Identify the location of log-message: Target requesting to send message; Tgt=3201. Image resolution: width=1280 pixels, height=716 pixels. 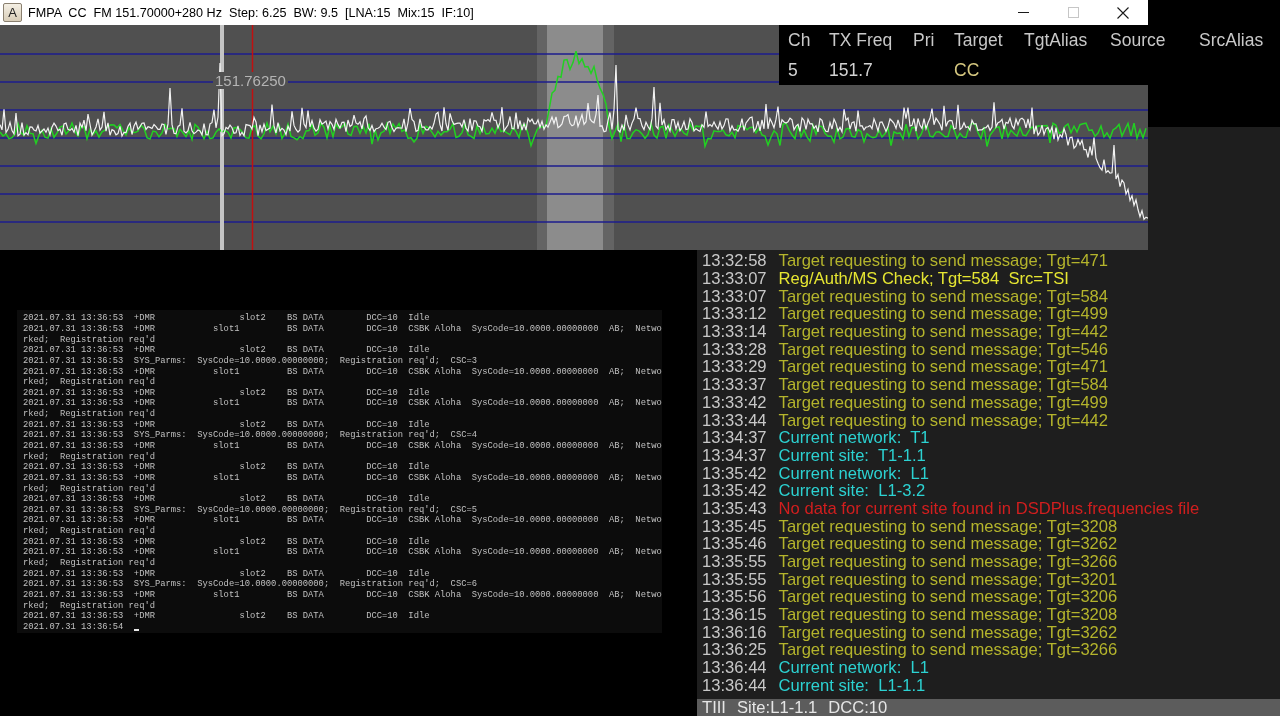
(948, 579).